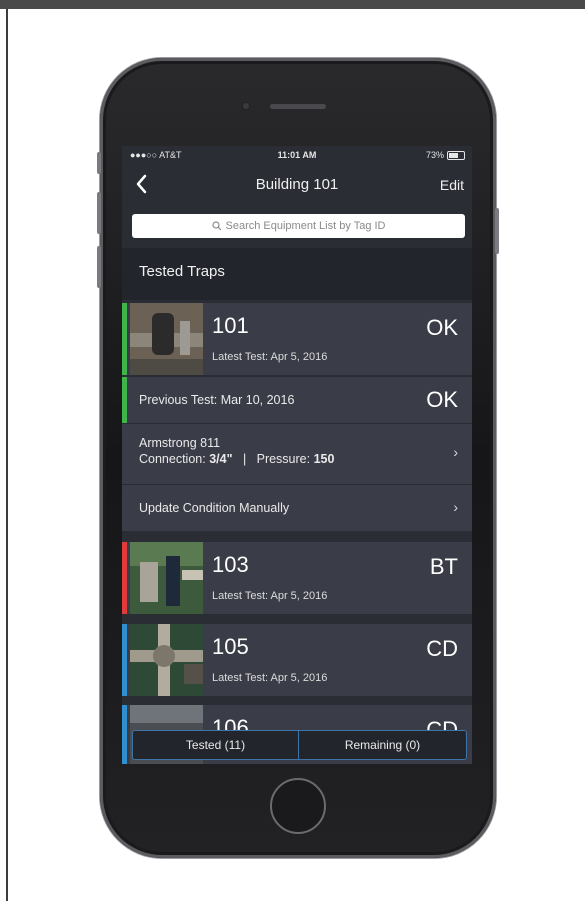 The image size is (585, 901). What do you see at coordinates (214, 508) in the screenshot?
I see `update-condition-label: Update Condition Manually` at bounding box center [214, 508].